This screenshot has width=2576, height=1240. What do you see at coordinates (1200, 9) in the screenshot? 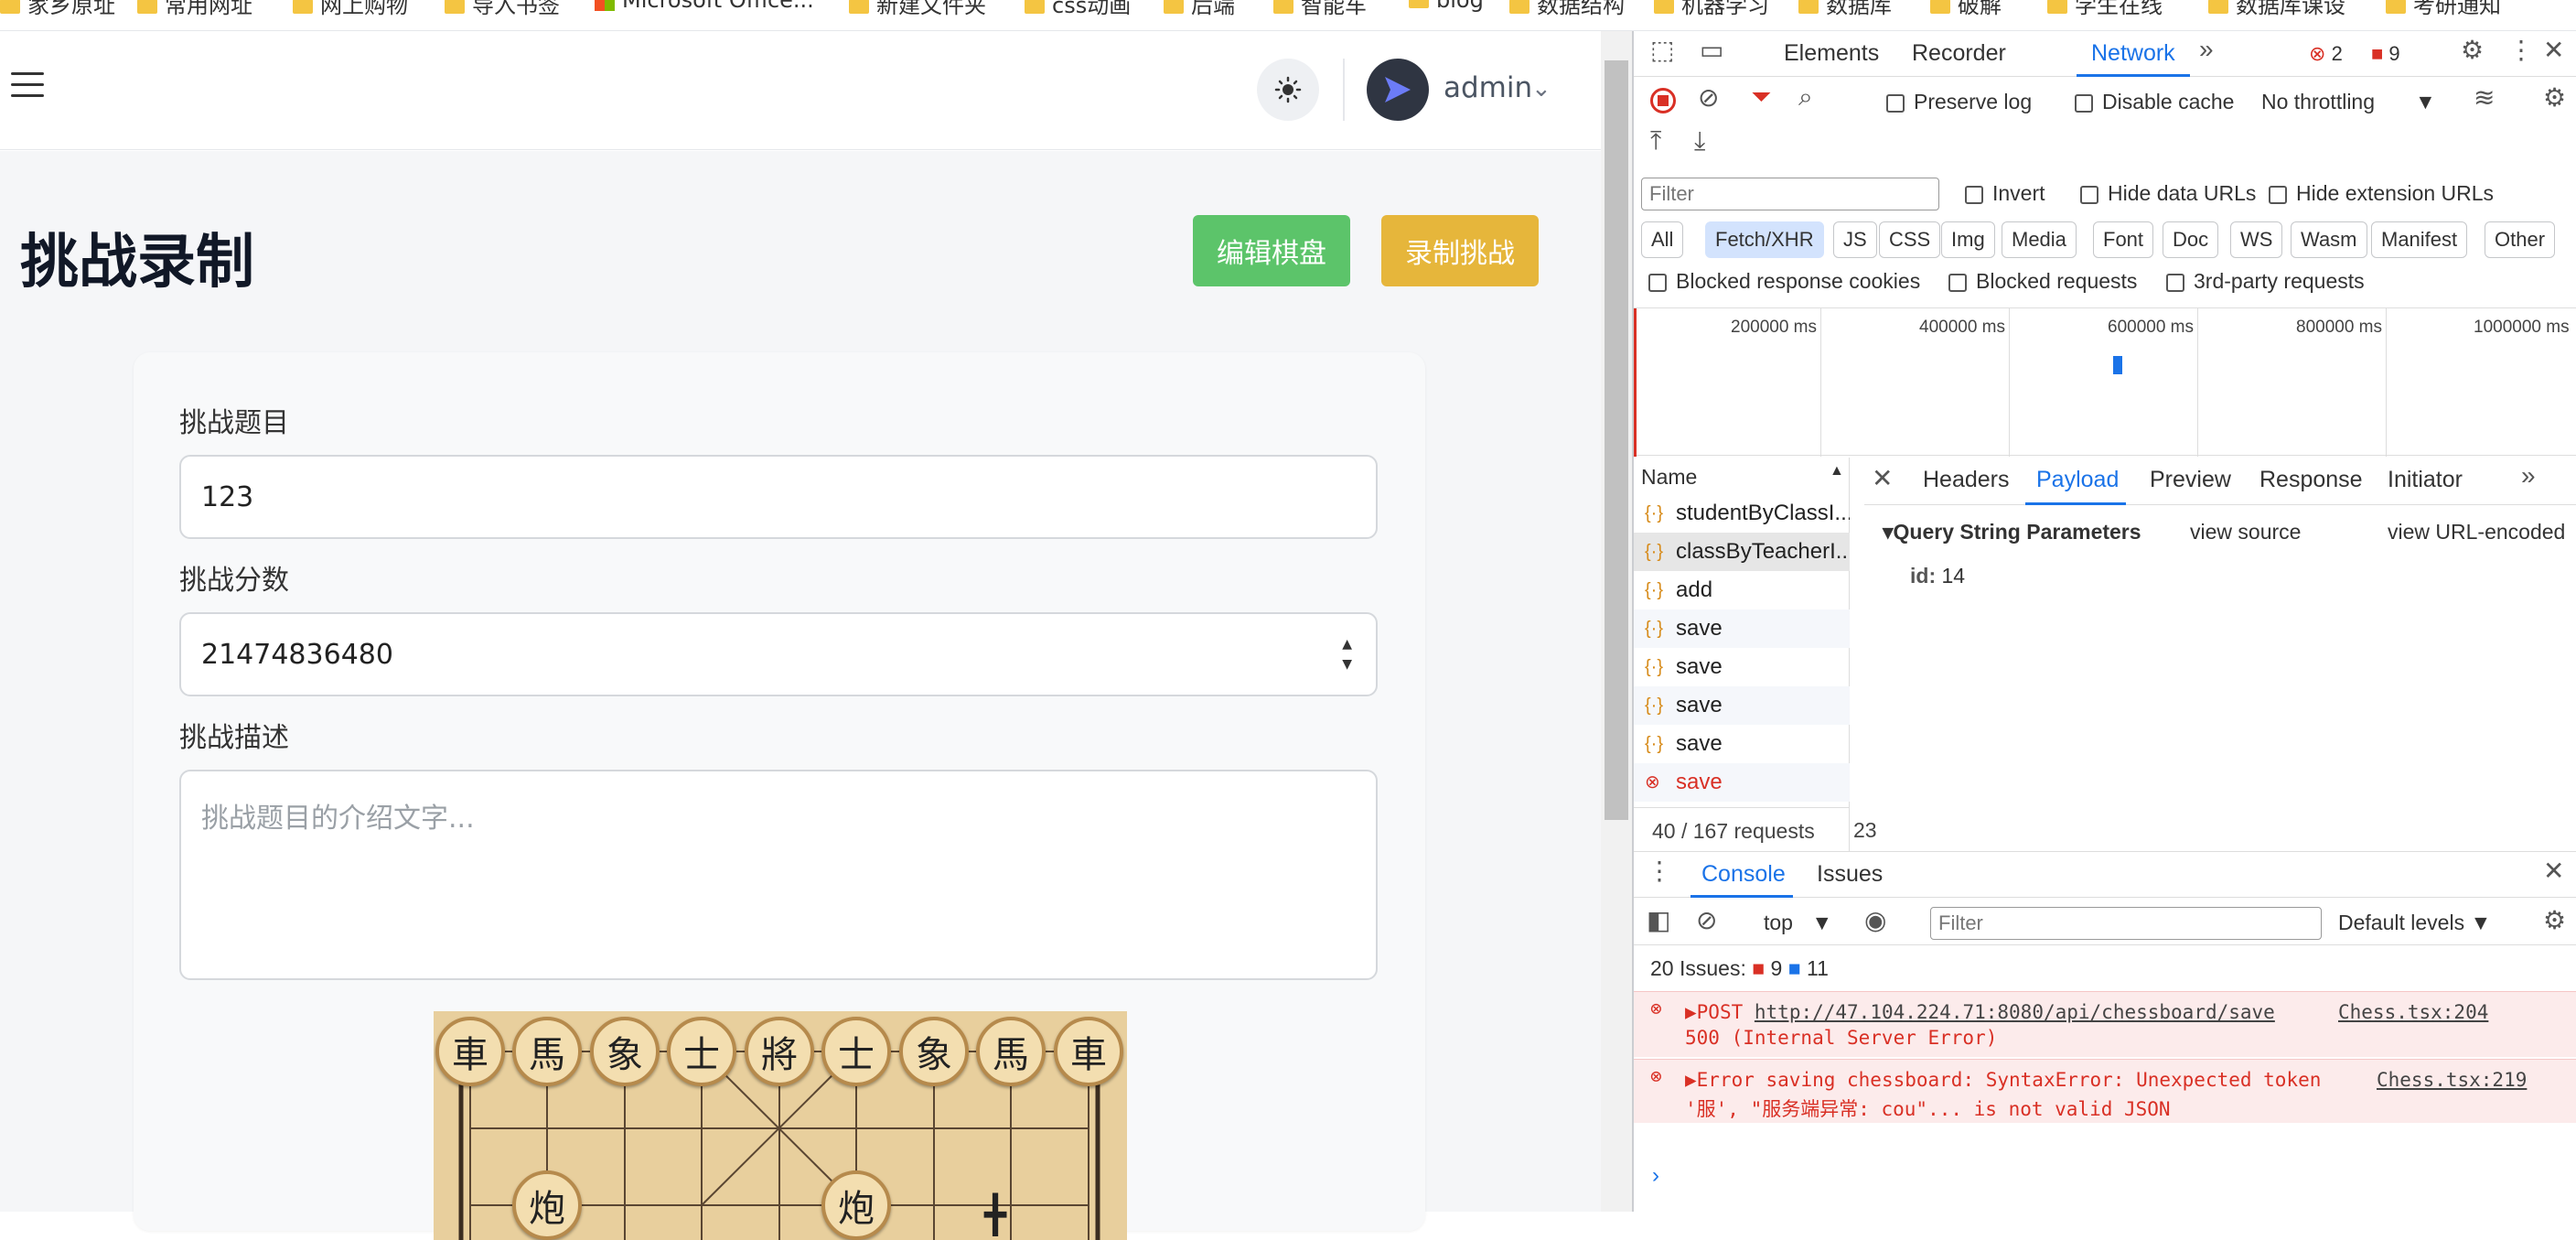
I see `bookmark-item: 后端` at bounding box center [1200, 9].